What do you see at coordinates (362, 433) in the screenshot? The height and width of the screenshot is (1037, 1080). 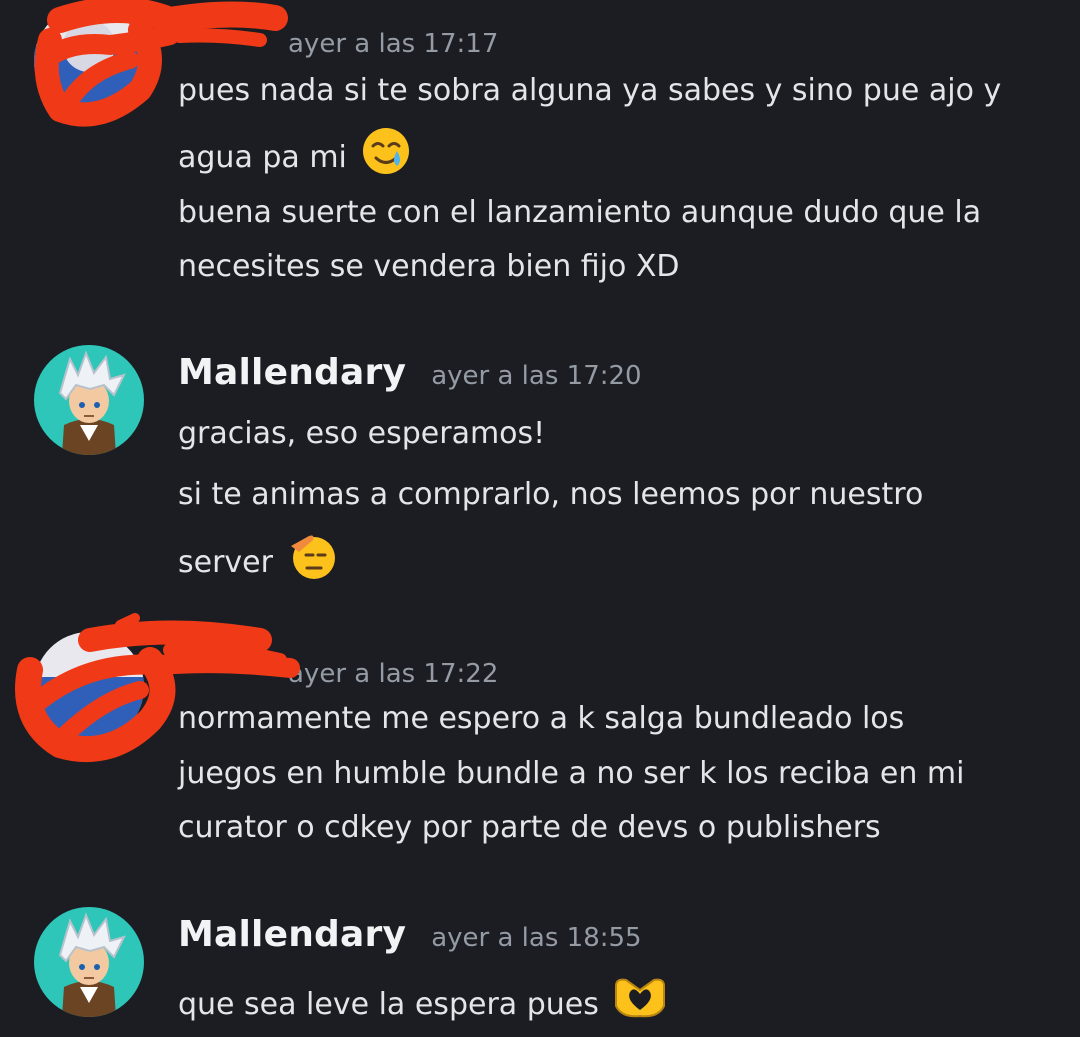 I see `message-line: gracias, eso esperamos!` at bounding box center [362, 433].